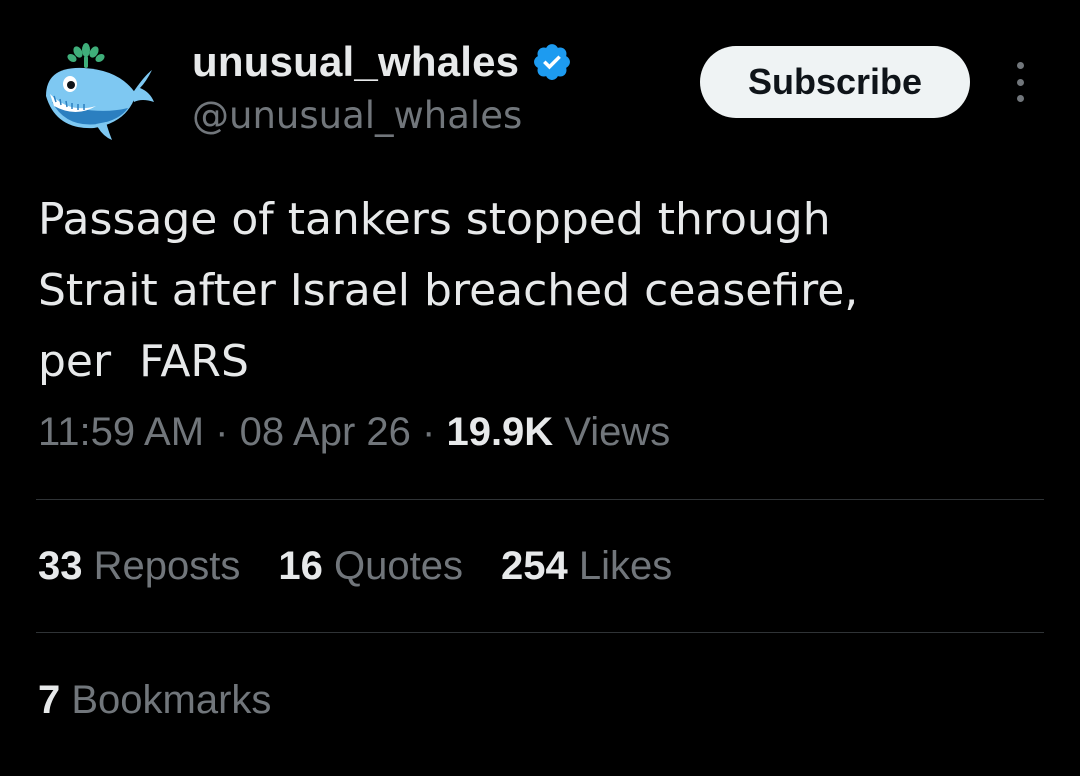 Image resolution: width=1080 pixels, height=776 pixels. I want to click on quotes-stat: 16 Quotes, so click(370, 566).